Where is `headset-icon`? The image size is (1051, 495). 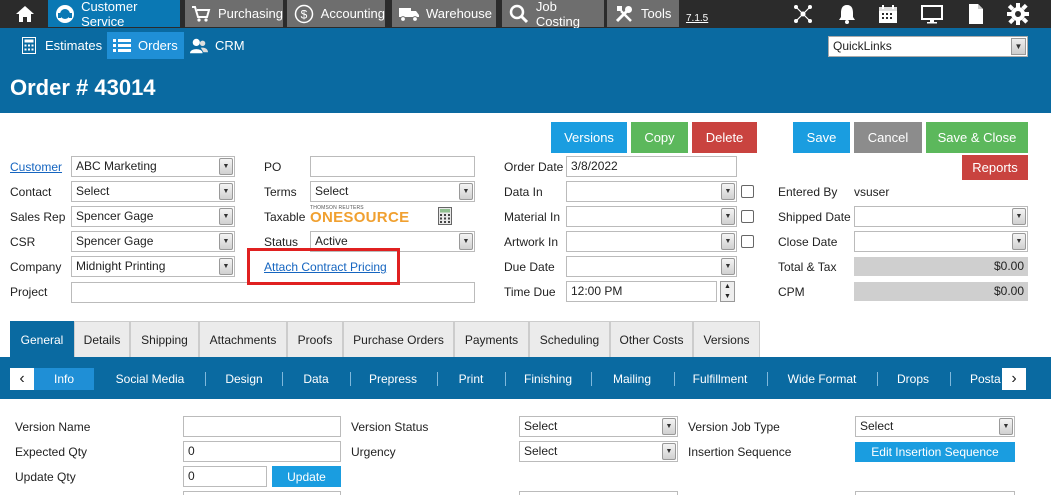
headset-icon is located at coordinates (64, 14).